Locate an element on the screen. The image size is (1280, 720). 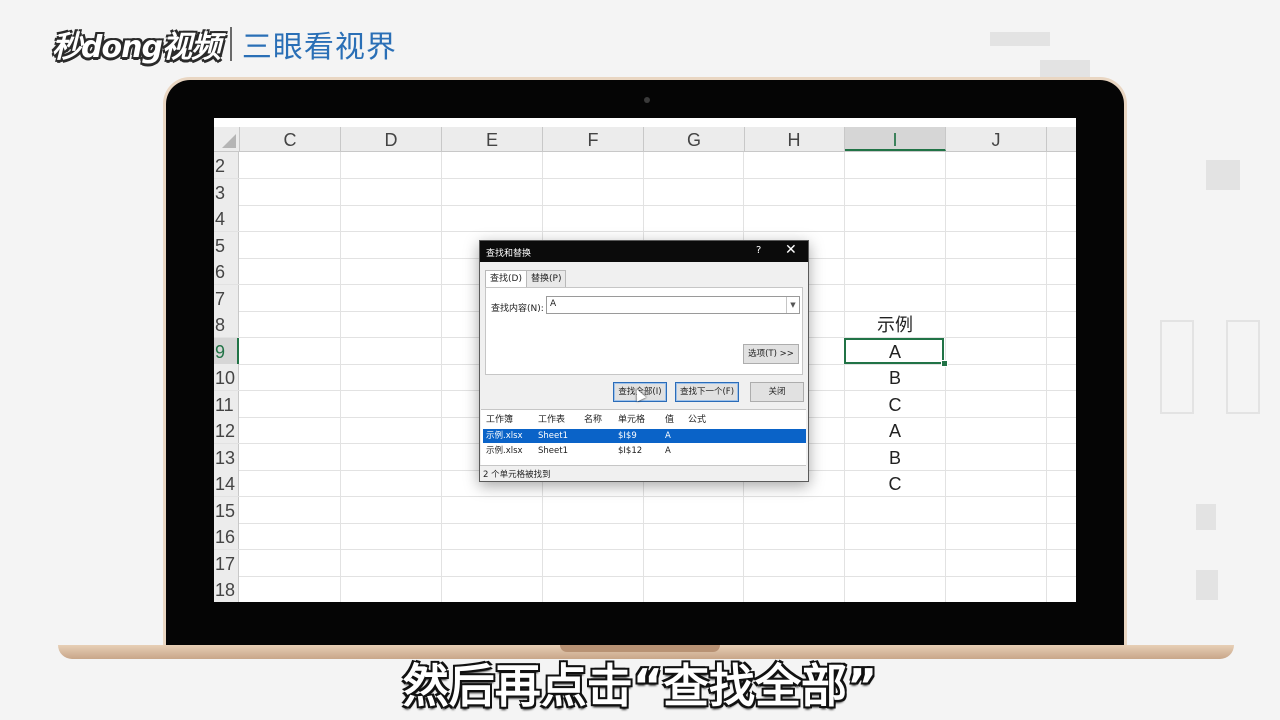
row-number: 2 is located at coordinates (226, 165).